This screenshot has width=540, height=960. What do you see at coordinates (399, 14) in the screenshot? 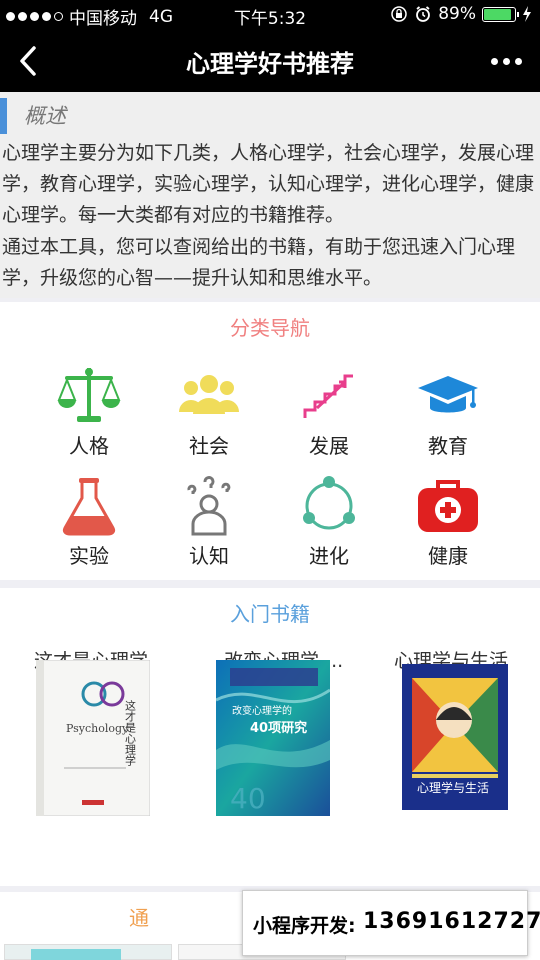
I see `orientation-lock-icon` at bounding box center [399, 14].